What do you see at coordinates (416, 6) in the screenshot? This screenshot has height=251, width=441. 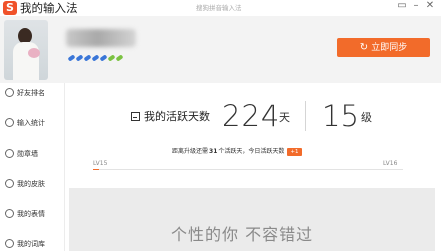 I see `minimize-icon: –` at bounding box center [416, 6].